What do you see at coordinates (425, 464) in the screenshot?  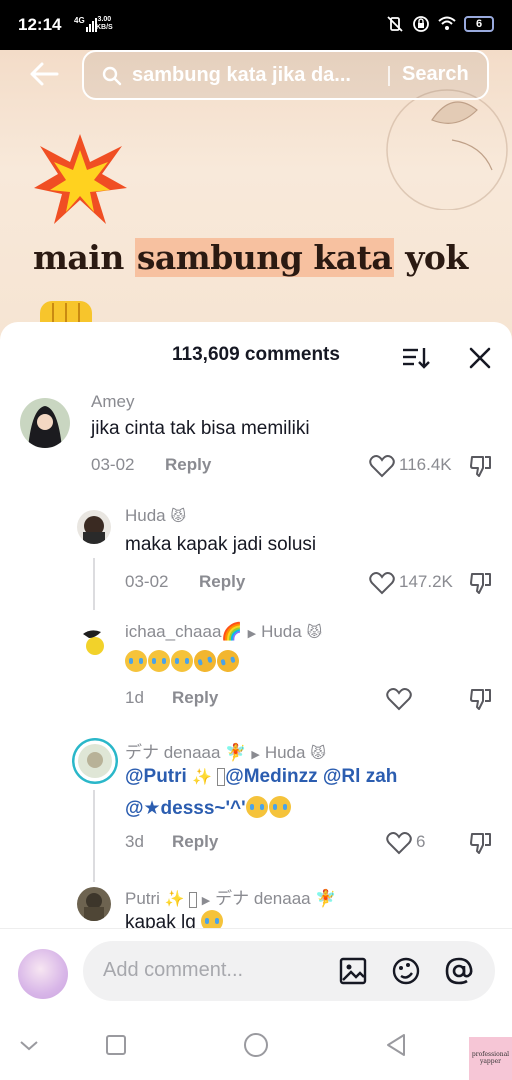 I see `like-count: 116.4K` at bounding box center [425, 464].